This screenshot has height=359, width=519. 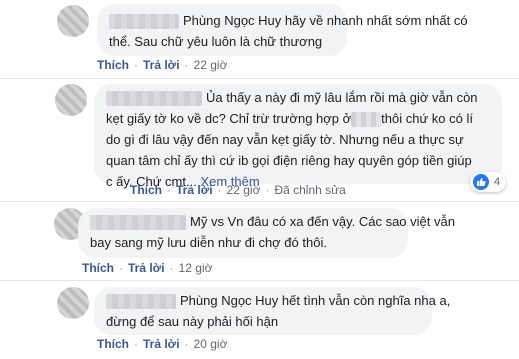 I want to click on timestamp: 20 giờ, so click(x=211, y=344).